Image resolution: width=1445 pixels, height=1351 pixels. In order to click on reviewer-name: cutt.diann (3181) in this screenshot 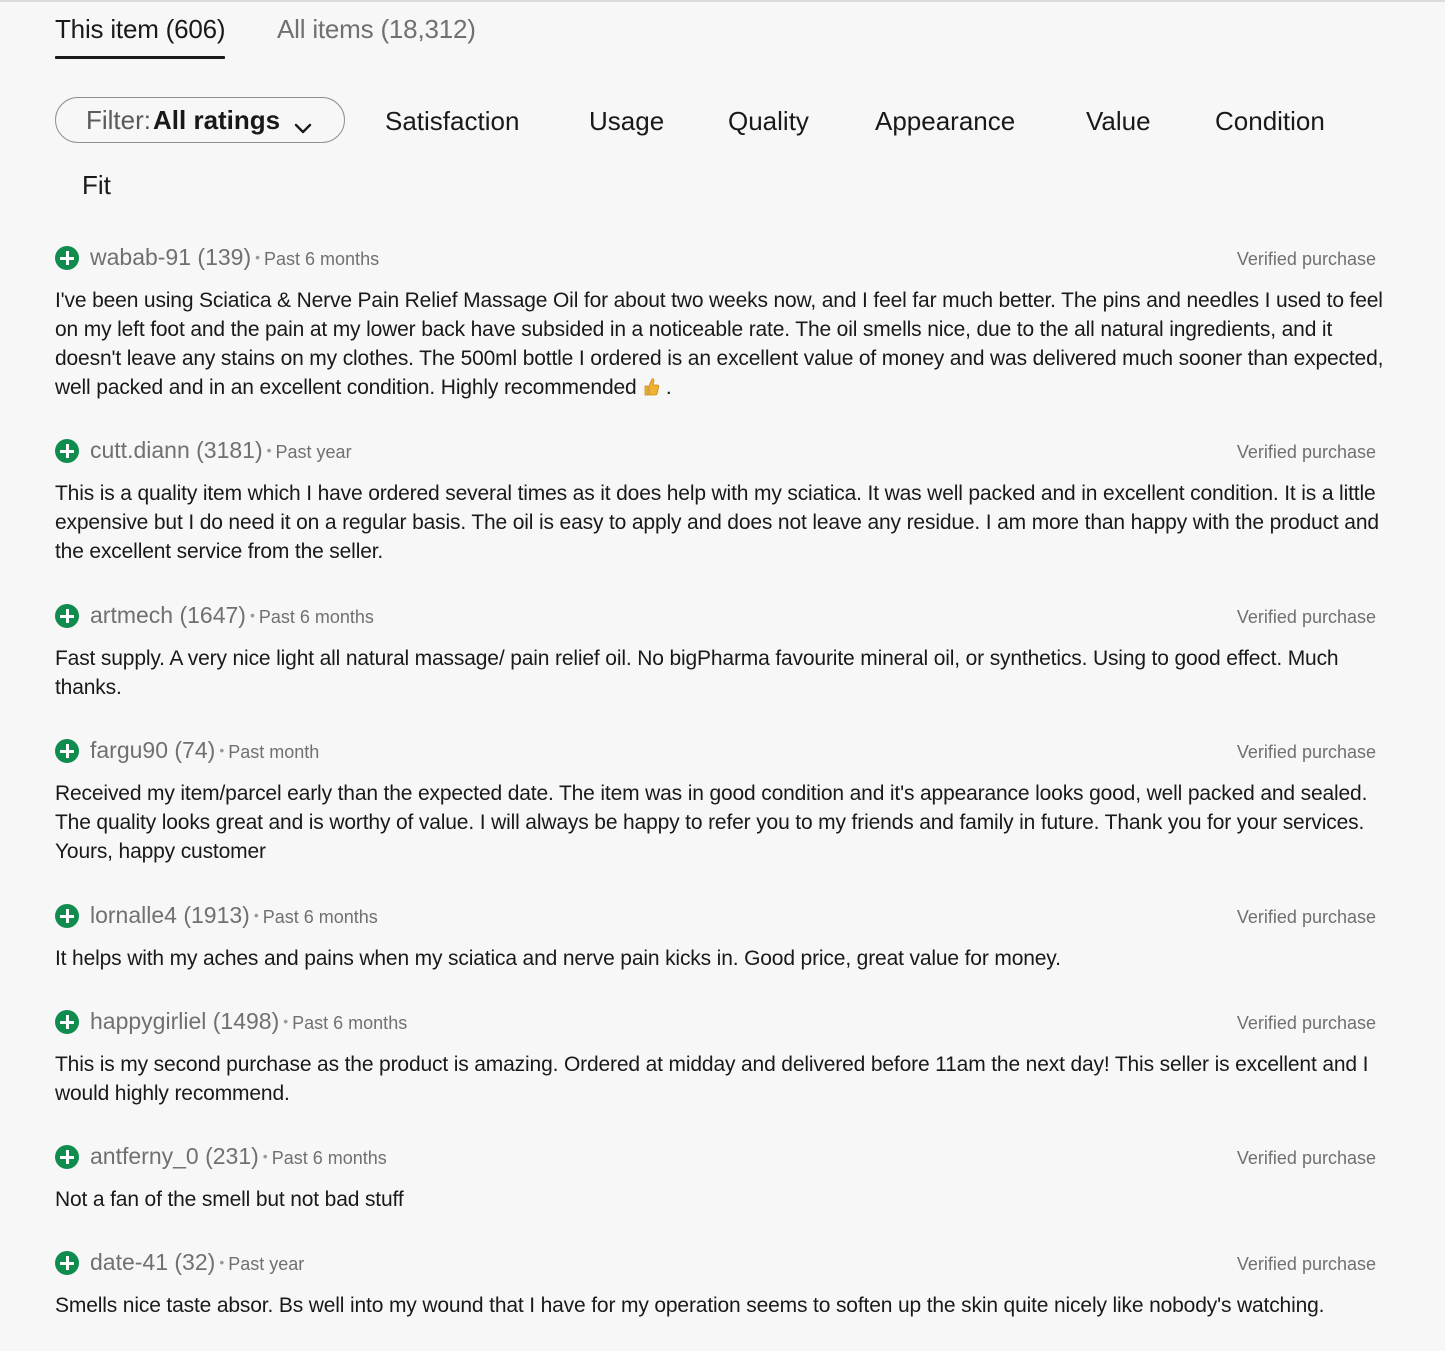, I will do `click(176, 450)`.